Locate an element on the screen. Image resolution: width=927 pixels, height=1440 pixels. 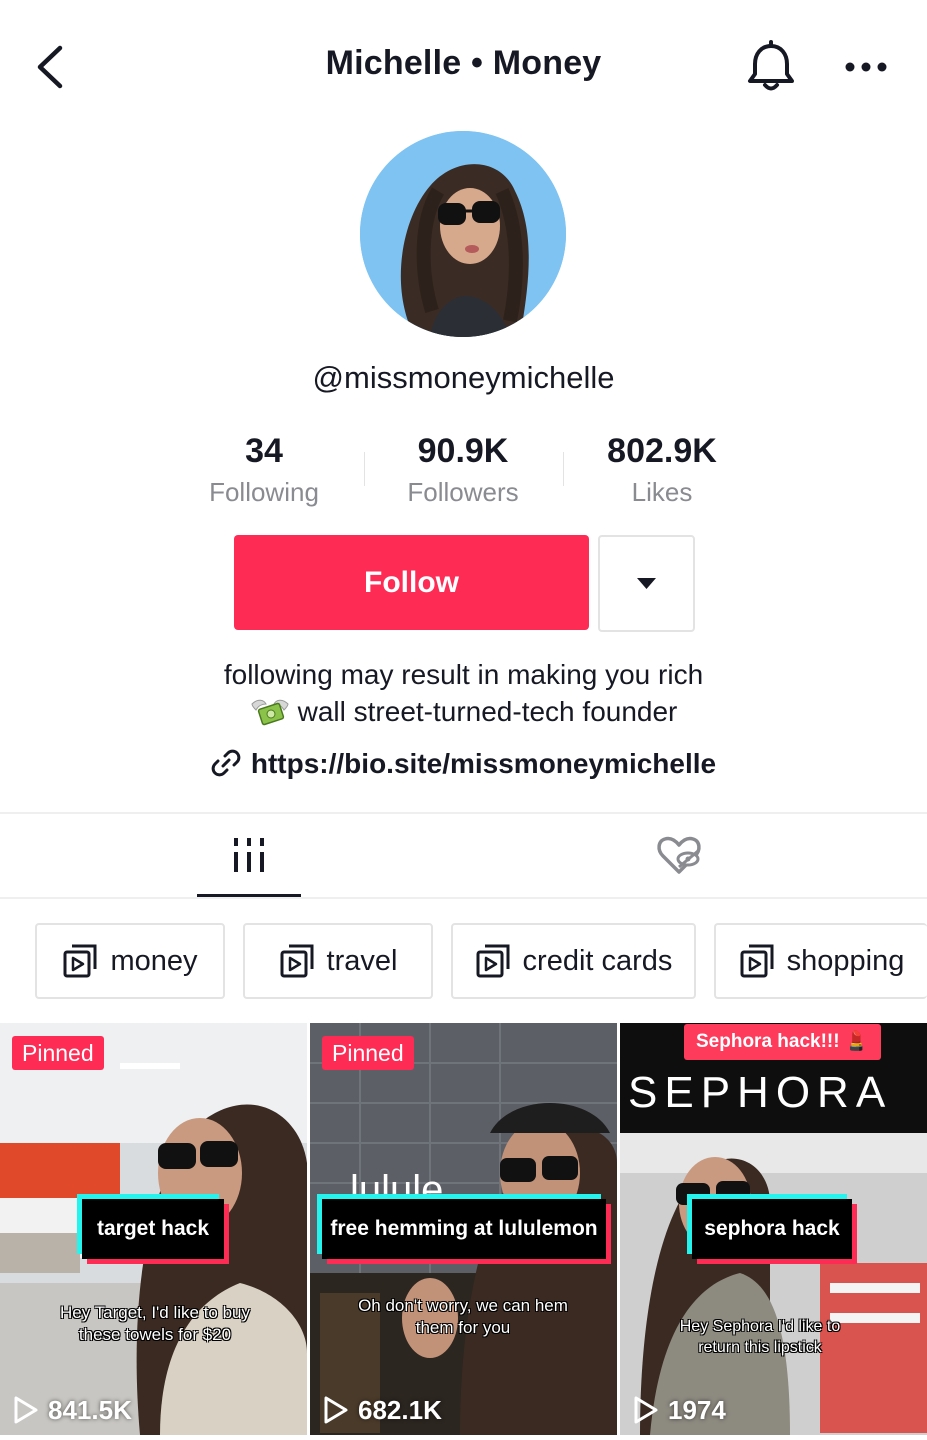
playlist-credit-cards: credit cards is located at coordinates (573, 961).